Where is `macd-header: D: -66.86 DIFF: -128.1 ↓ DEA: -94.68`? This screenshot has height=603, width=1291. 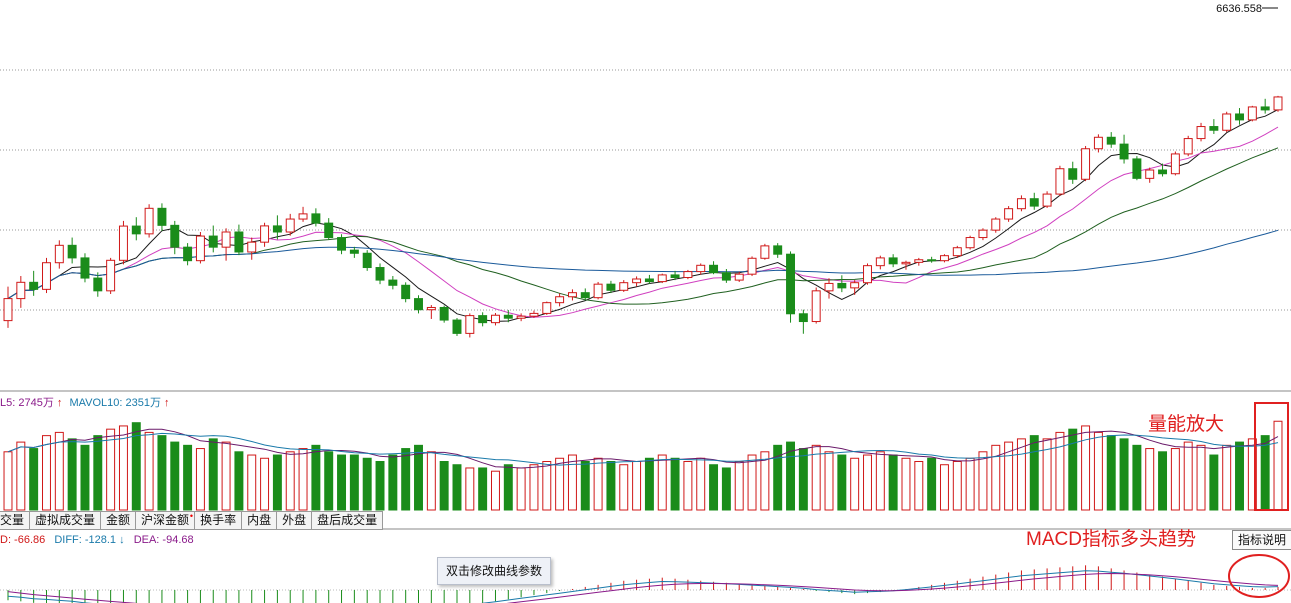
macd-header: D: -66.86 DIFF: -128.1 ↓ DEA: -94.68 is located at coordinates (97, 540).